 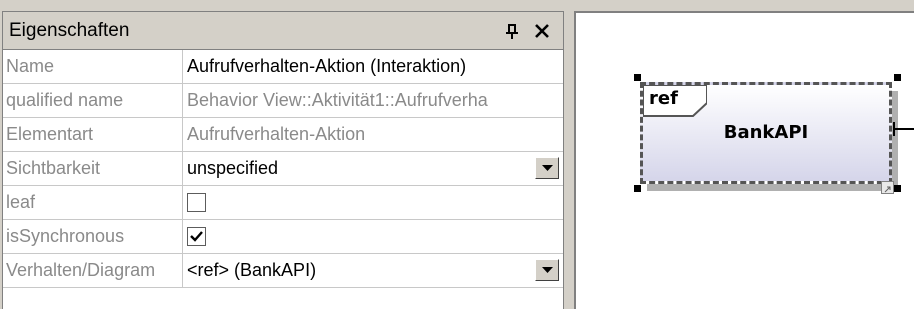 I want to click on fragment-name: BankAPI, so click(x=766, y=132).